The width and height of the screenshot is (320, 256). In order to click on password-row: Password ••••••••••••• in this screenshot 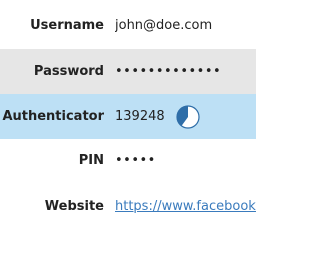, I will do `click(128, 71)`.